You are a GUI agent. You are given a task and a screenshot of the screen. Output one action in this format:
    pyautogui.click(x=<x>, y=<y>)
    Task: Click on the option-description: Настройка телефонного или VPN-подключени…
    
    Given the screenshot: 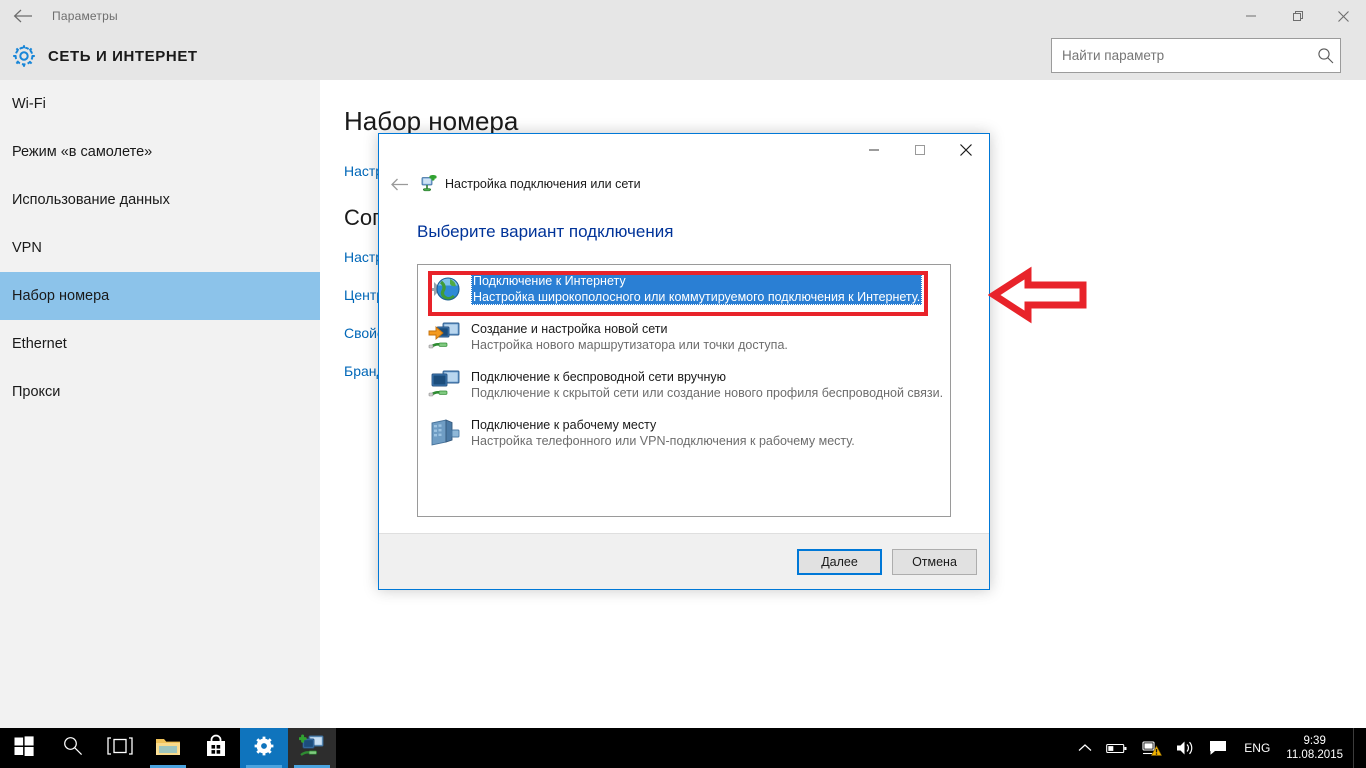 What is the action you would take?
    pyautogui.click(x=663, y=441)
    